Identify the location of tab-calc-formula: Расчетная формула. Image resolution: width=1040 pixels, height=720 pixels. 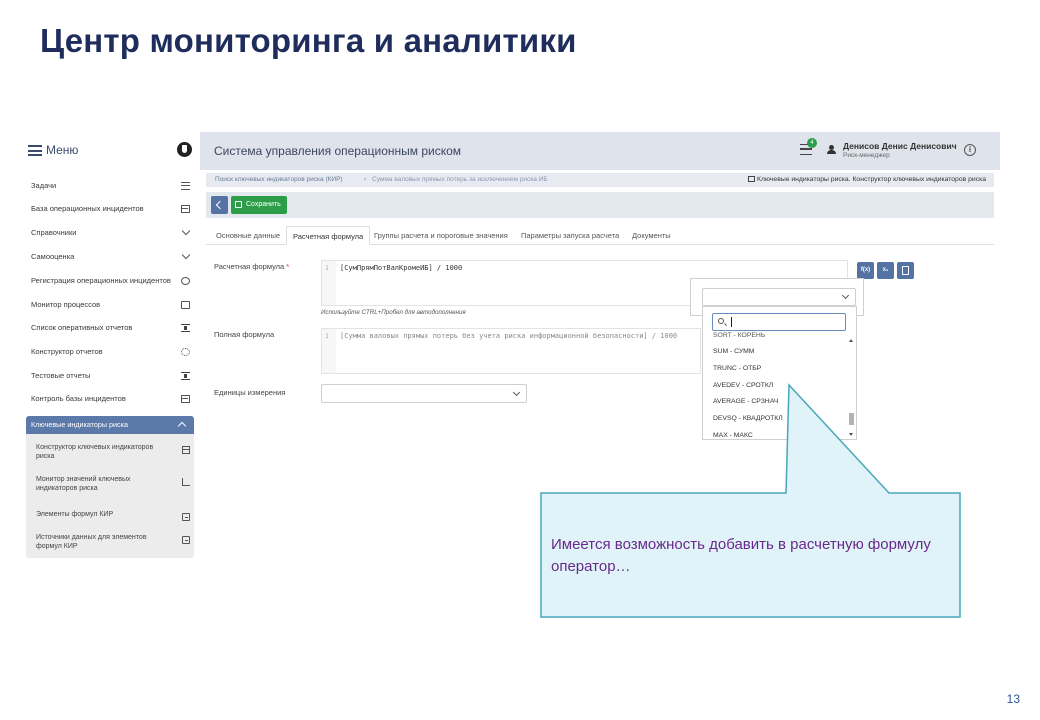
(328, 235).